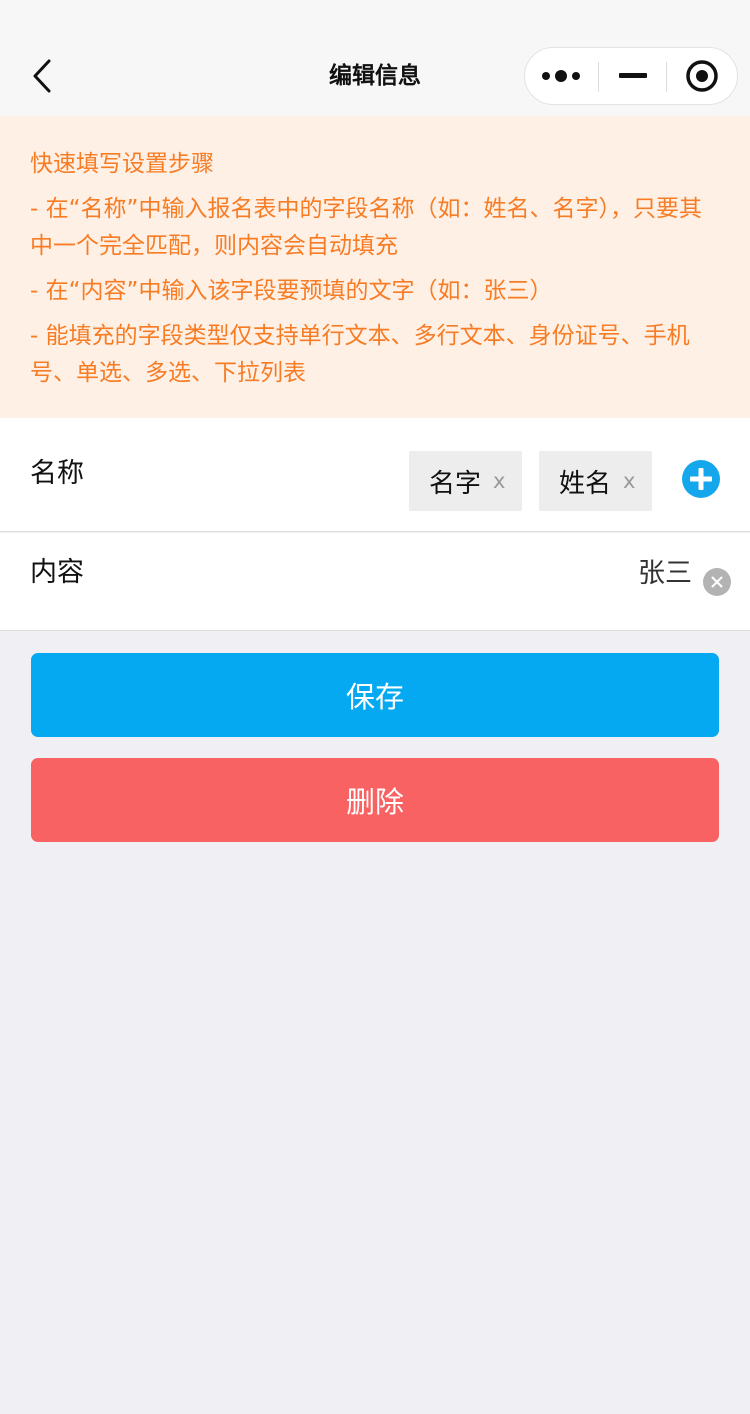 This screenshot has width=750, height=1414. I want to click on name-tag-text: 姓名, so click(585, 483).